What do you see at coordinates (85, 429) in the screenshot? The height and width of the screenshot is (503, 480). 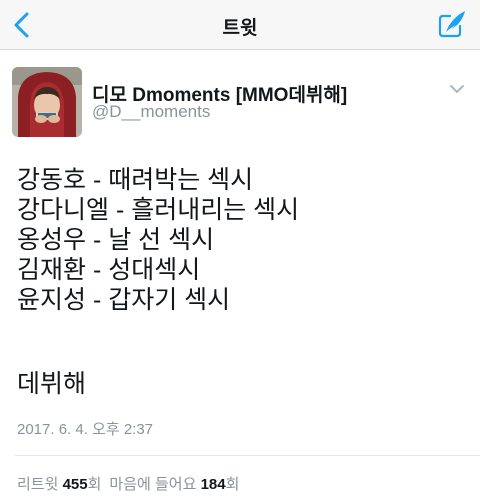 I see `tweet-timestamp: 2017. 6. 4. 오후 2:37` at bounding box center [85, 429].